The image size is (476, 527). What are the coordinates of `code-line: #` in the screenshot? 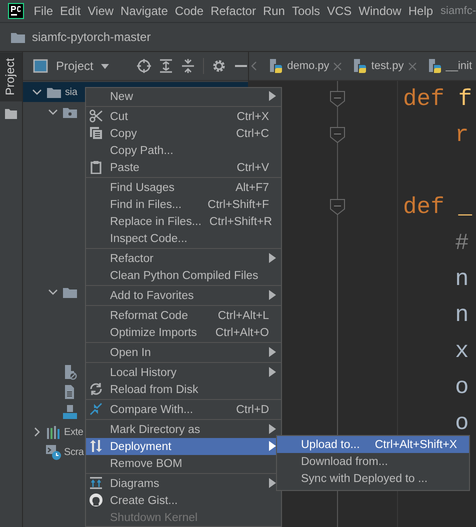 It's located at (462, 243).